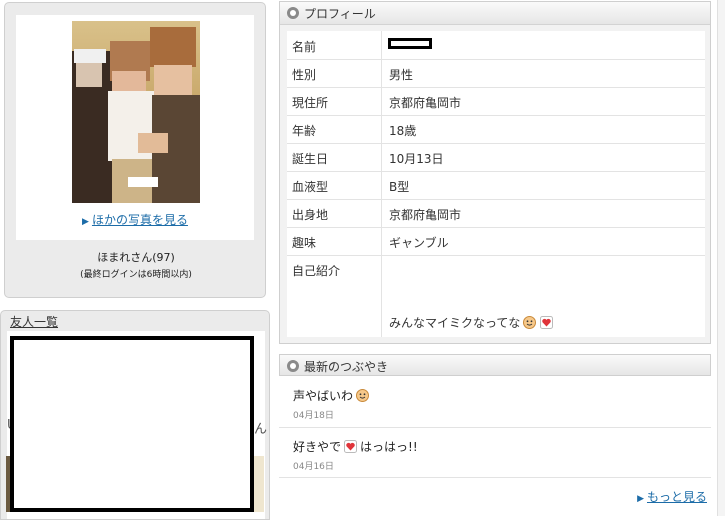  What do you see at coordinates (389, 447) in the screenshot?
I see `tweet-text-body: はっはっ!!` at bounding box center [389, 447].